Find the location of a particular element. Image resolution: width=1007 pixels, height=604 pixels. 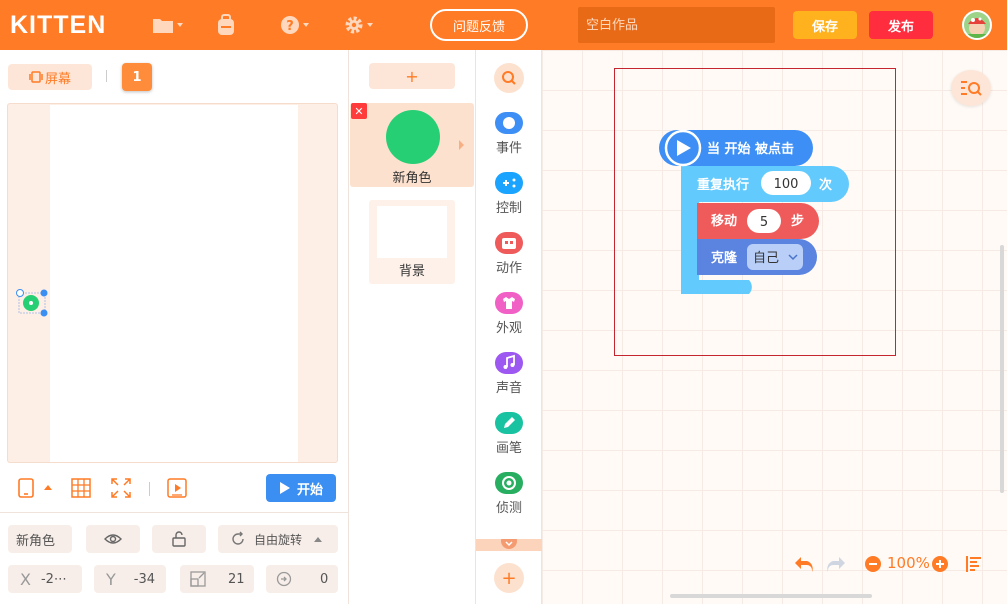

direction-icon is located at coordinates (284, 579).